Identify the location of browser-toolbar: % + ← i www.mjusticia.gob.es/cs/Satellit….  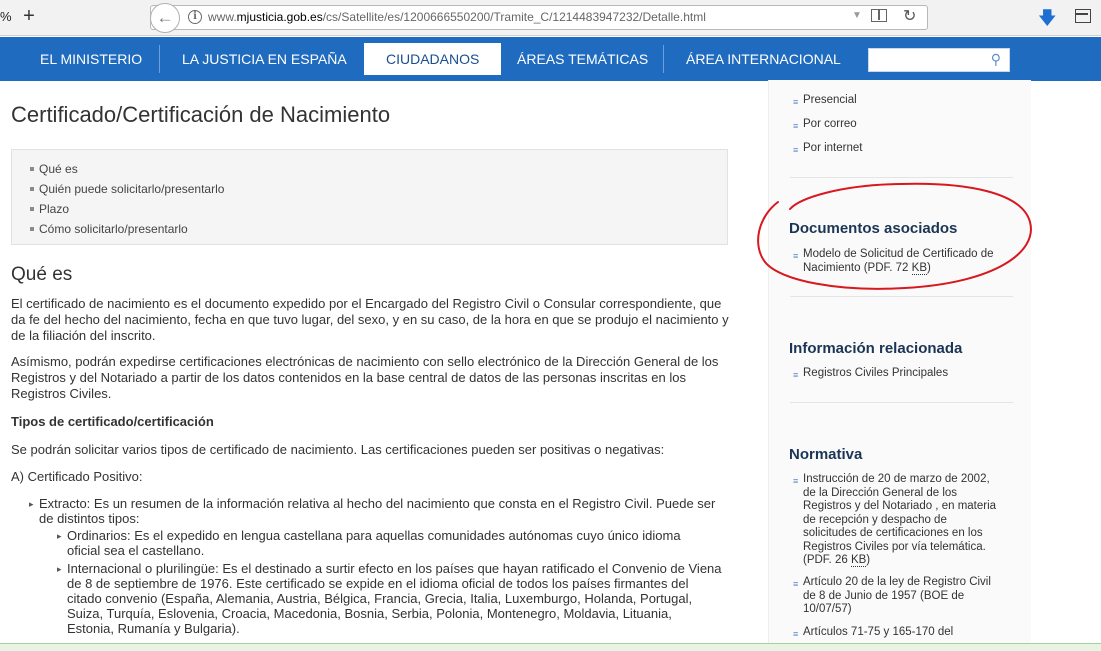
(550, 18).